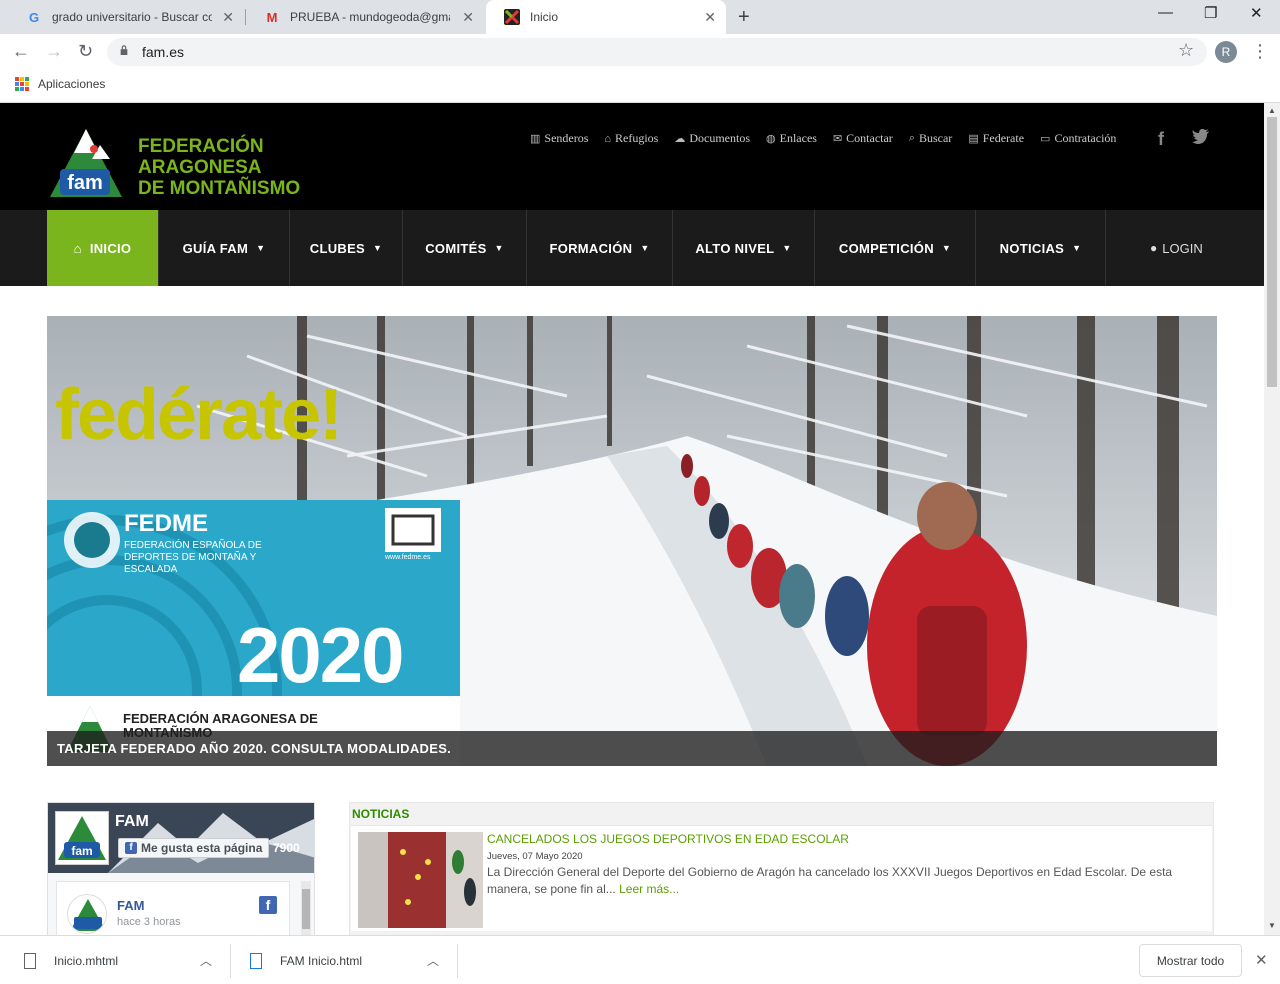 The width and height of the screenshot is (1280, 984). What do you see at coordinates (606, 17) in the screenshot?
I see `tab-inicio: Inicio ✕` at bounding box center [606, 17].